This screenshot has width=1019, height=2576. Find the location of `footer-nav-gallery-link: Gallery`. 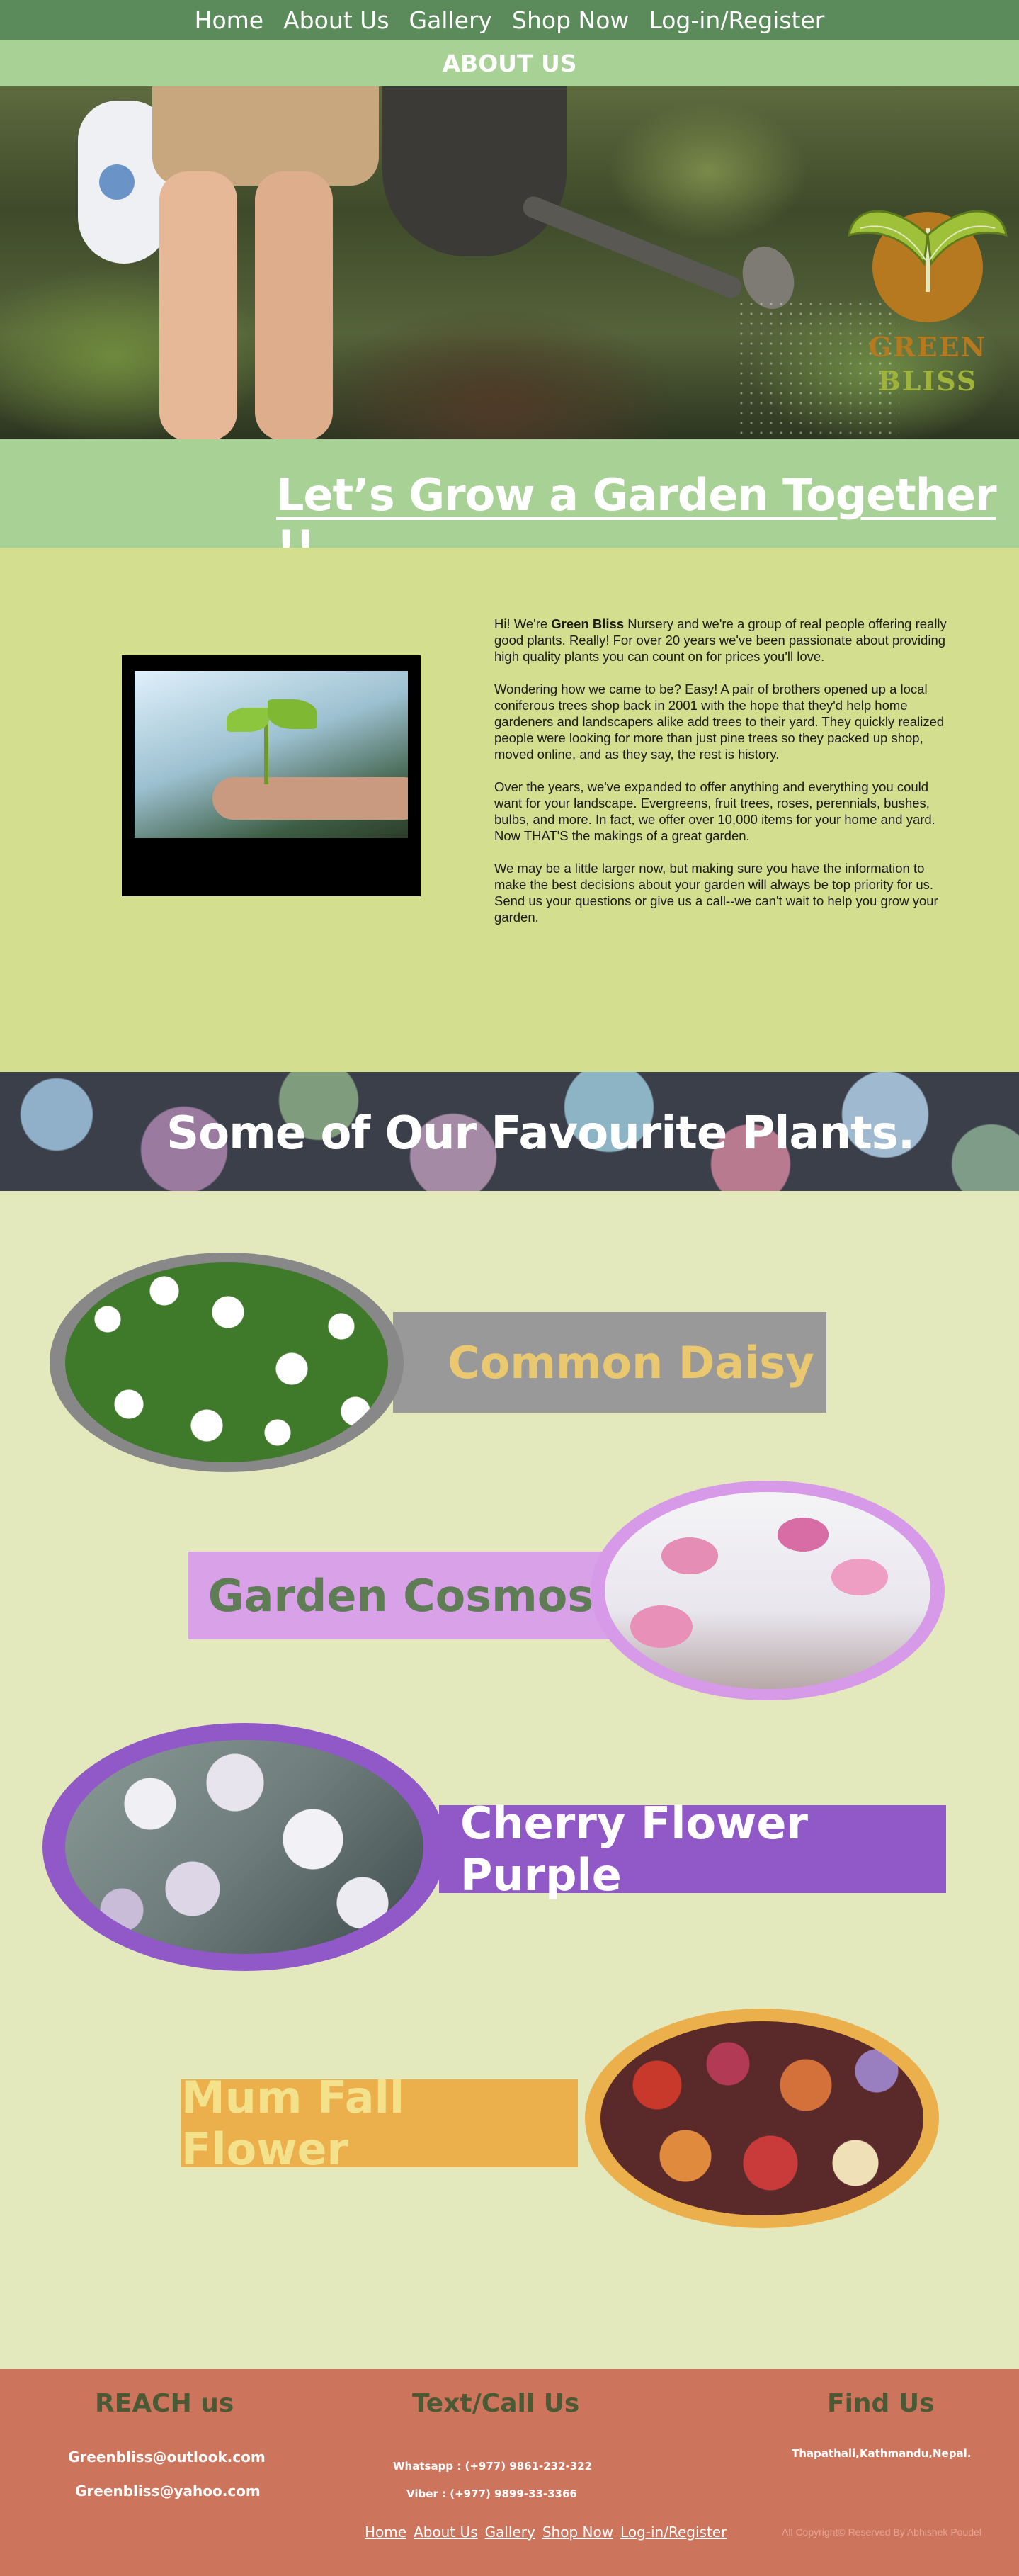

footer-nav-gallery-link: Gallery is located at coordinates (510, 2532).